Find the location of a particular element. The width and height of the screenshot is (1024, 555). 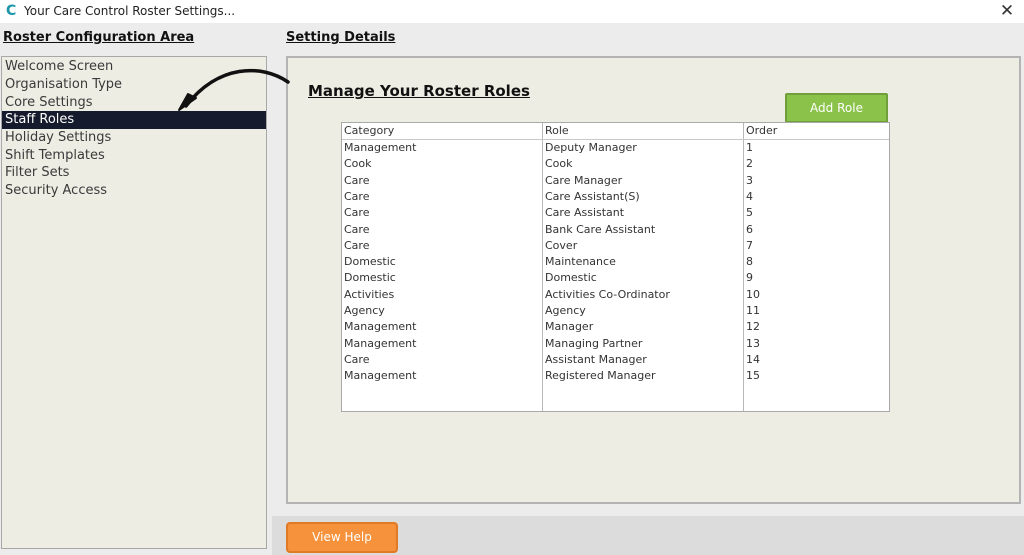

nav-item-shift-templates: Shift Templates is located at coordinates (134, 156).